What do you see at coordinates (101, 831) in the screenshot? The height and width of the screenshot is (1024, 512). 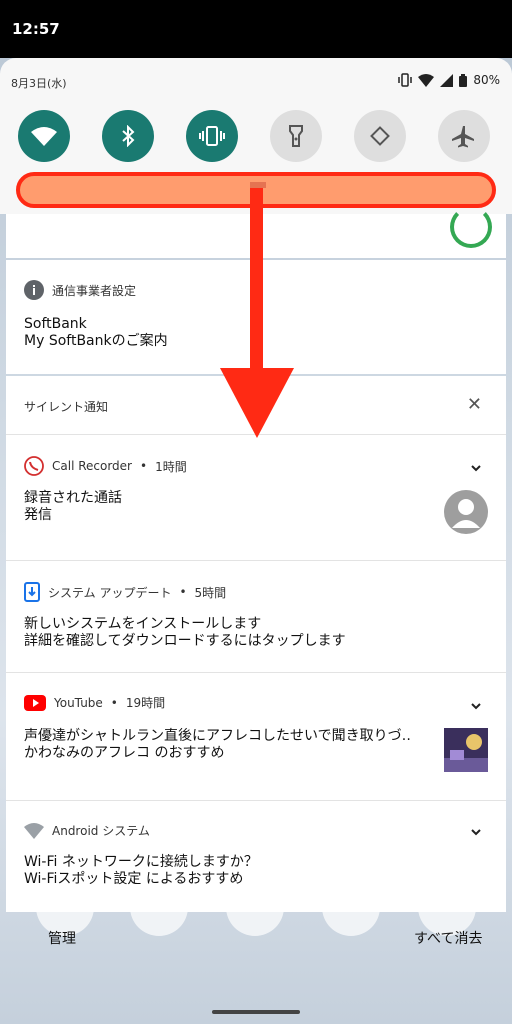 I see `notification-app-name: Android システム` at bounding box center [101, 831].